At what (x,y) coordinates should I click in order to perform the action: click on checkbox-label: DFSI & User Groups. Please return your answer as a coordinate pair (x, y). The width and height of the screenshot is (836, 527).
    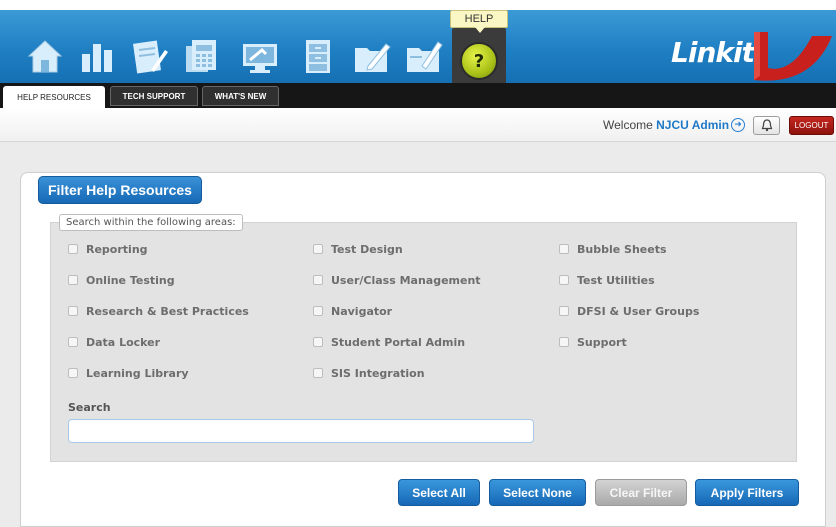
    Looking at the image, I should click on (638, 311).